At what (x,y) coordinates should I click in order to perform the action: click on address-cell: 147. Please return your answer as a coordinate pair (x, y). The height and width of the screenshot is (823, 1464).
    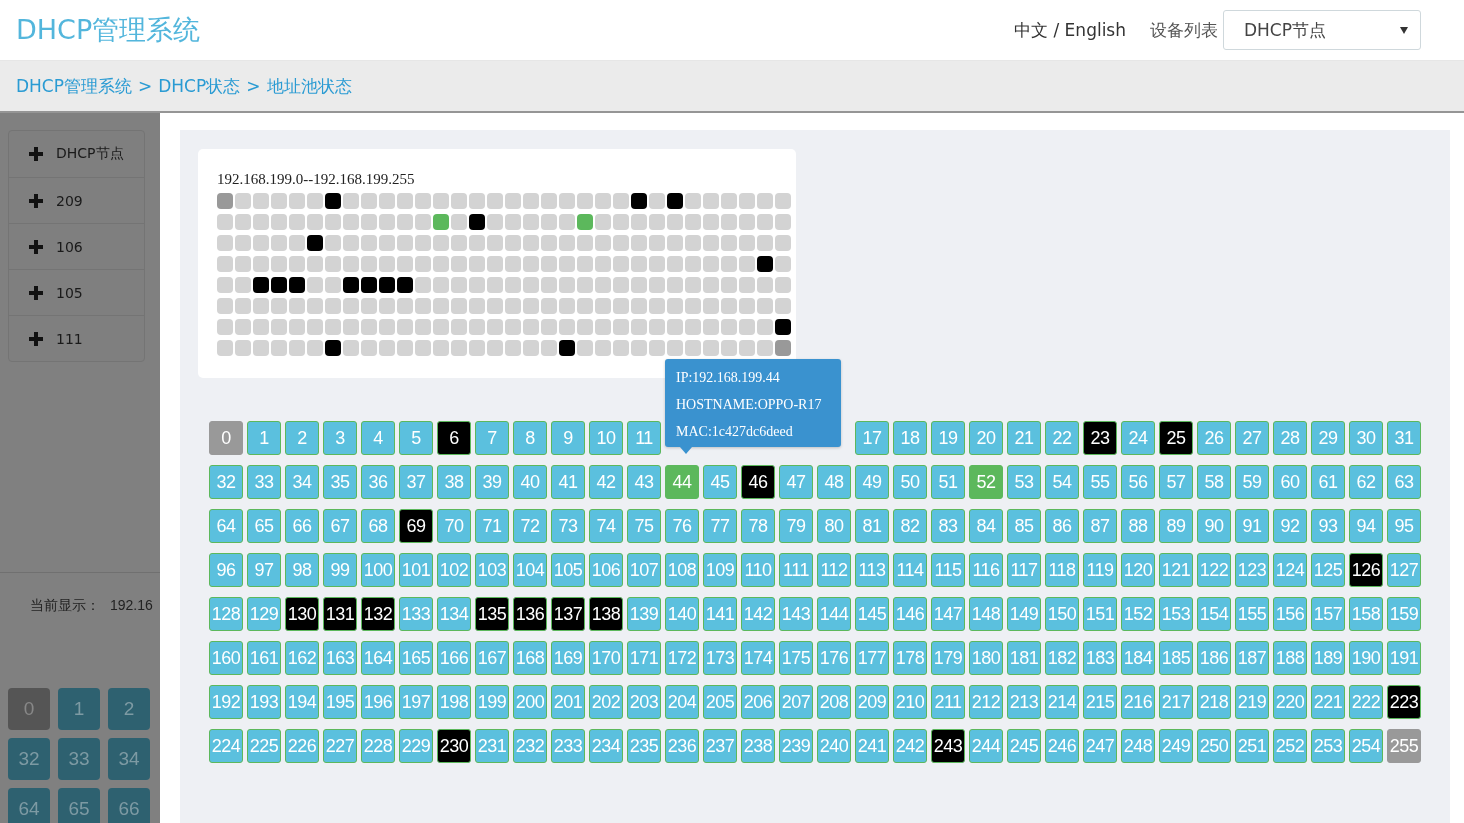
    Looking at the image, I should click on (948, 614).